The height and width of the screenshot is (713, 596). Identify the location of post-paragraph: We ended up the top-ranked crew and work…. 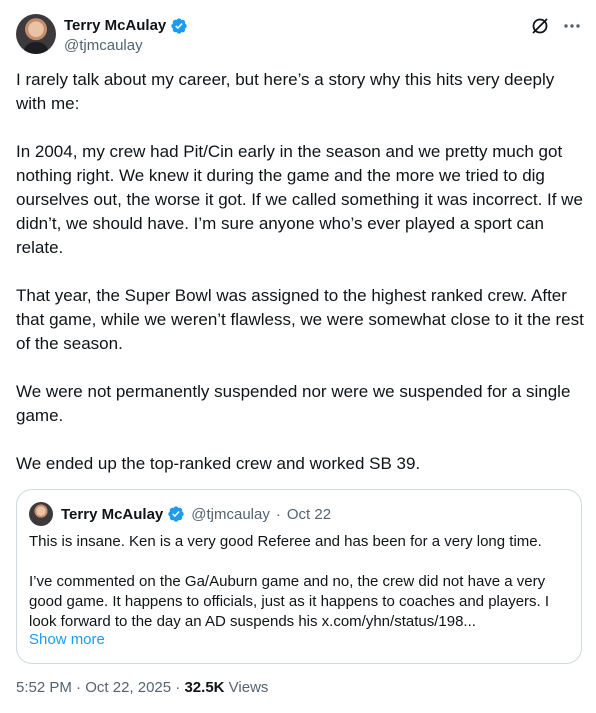
(218, 463).